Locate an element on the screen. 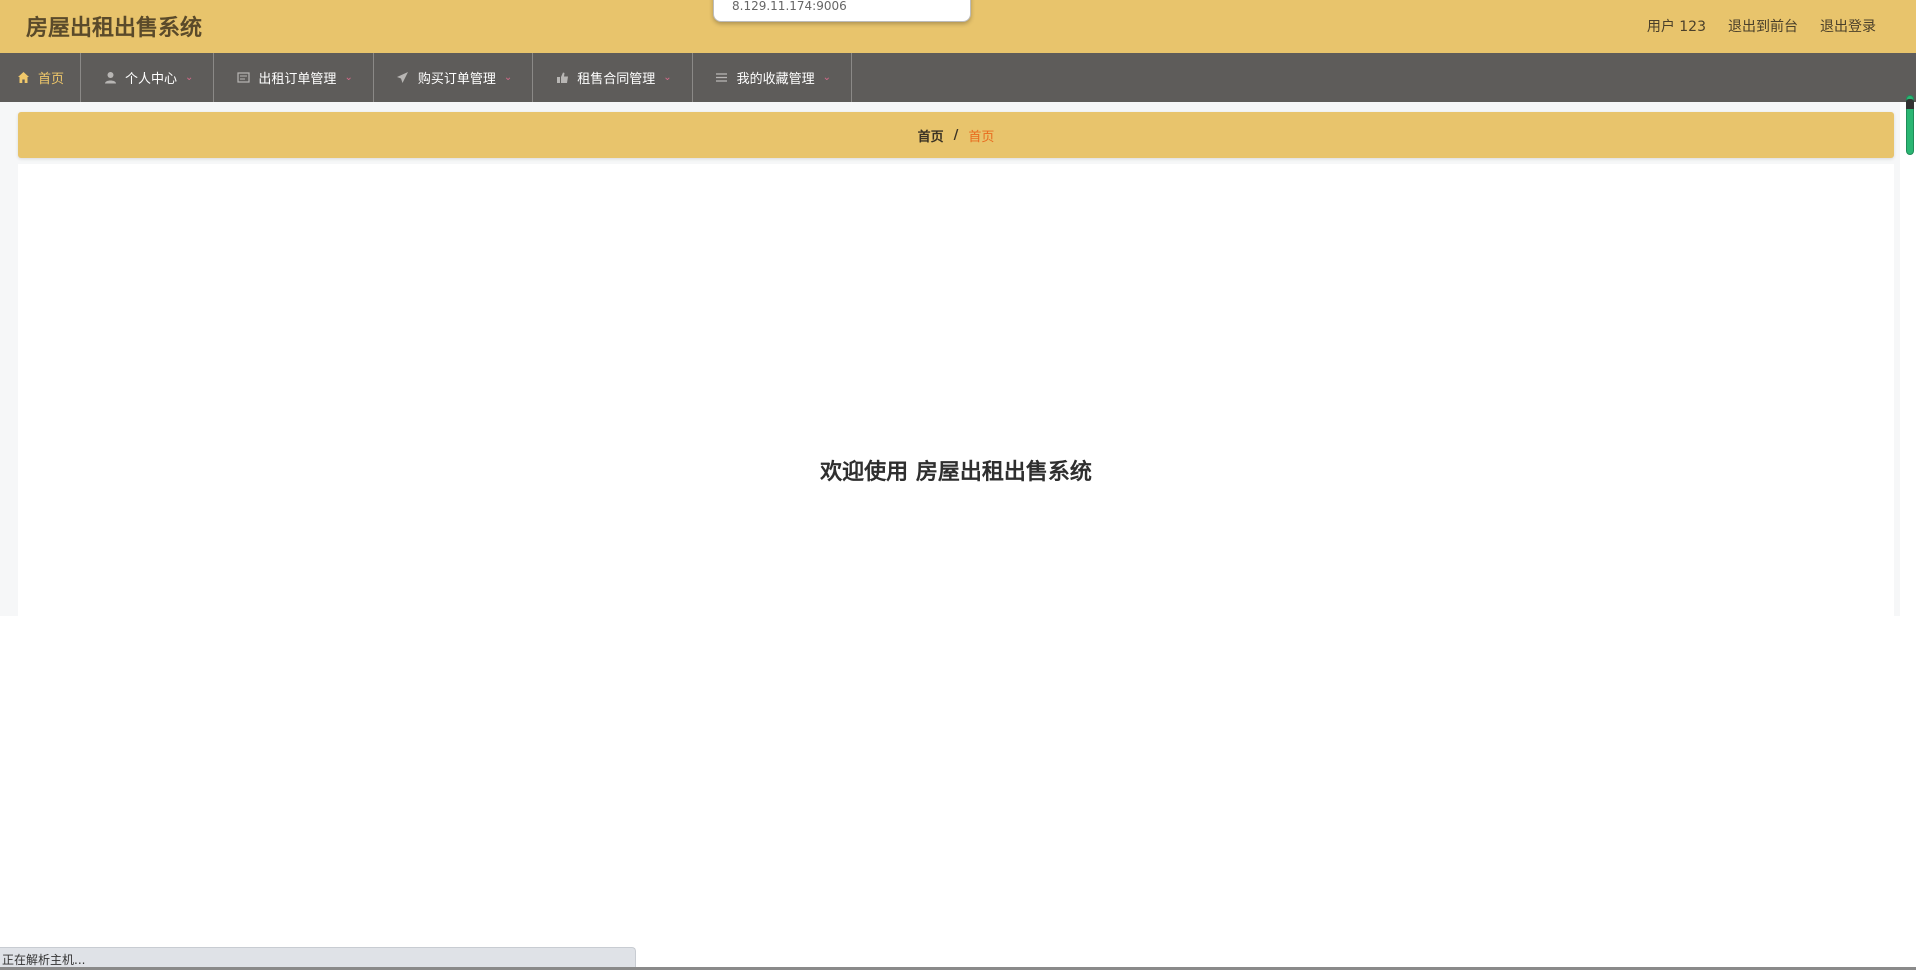  user-icon is located at coordinates (110, 78).